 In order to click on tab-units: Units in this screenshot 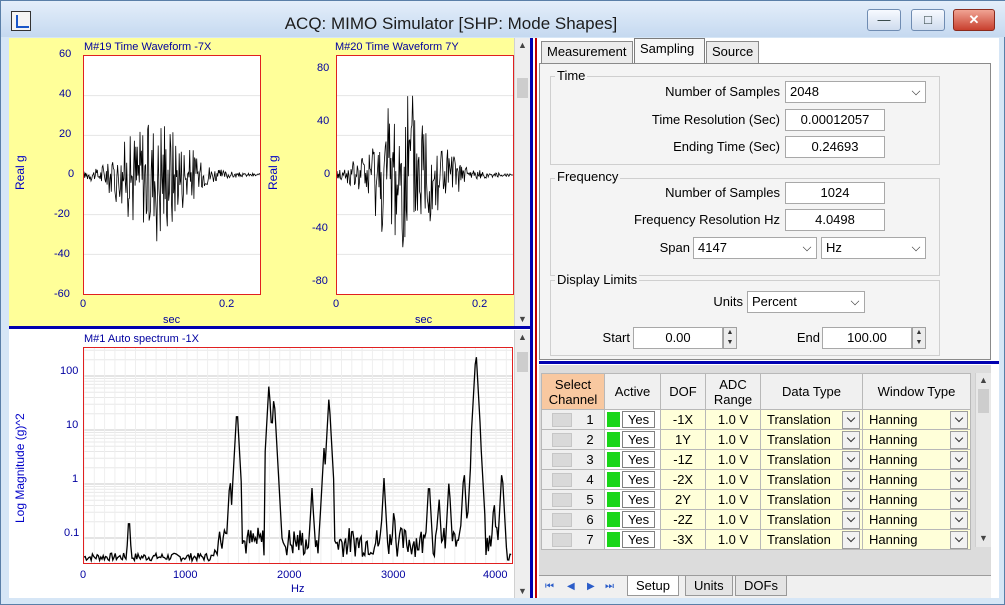, I will do `click(709, 586)`.